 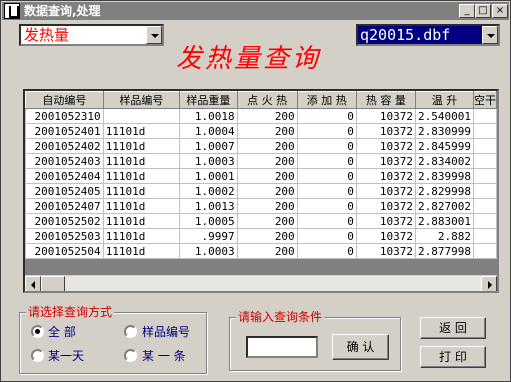 I want to click on table-cell: 1.0007, so click(x=208, y=146).